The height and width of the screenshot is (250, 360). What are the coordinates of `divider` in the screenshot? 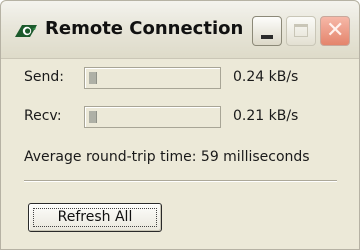 It's located at (180, 181).